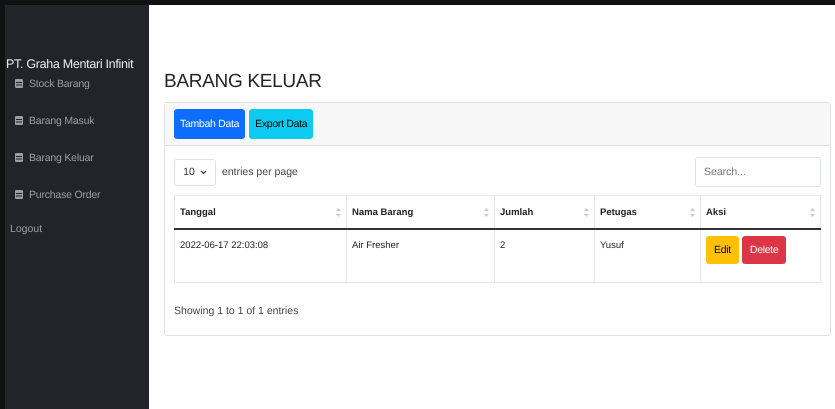 Image resolution: width=835 pixels, height=409 pixels. What do you see at coordinates (647, 212) in the screenshot?
I see `column-header: Petugas` at bounding box center [647, 212].